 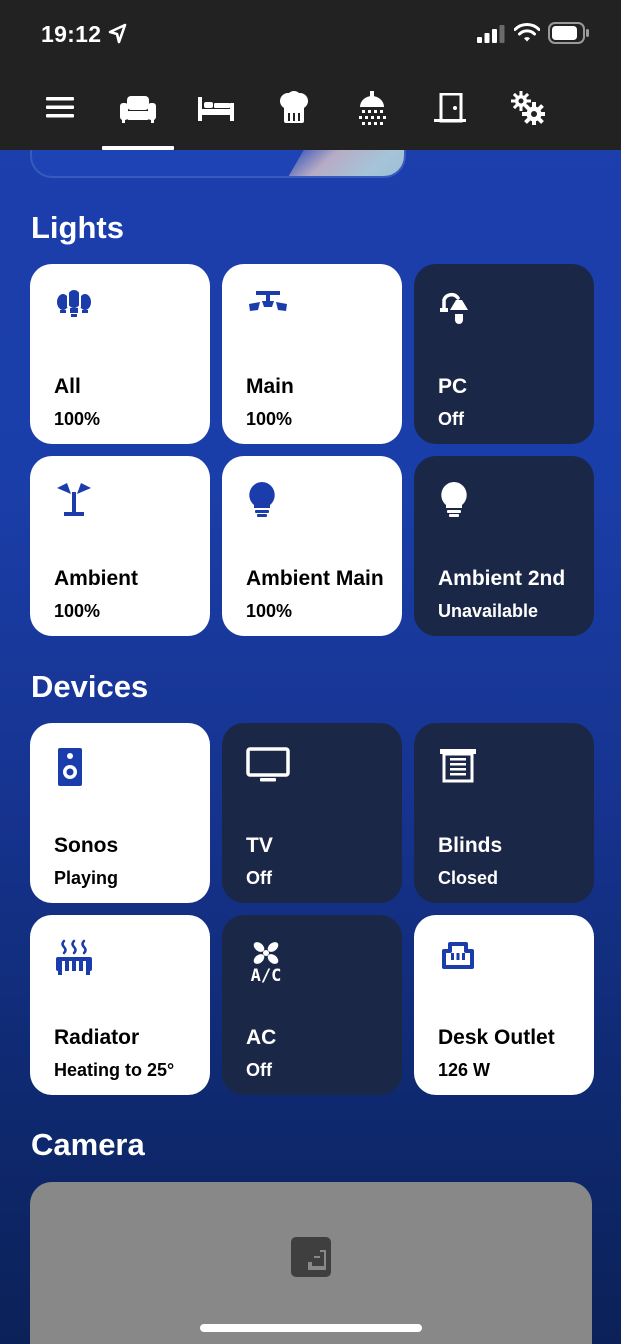 I want to click on active-tab-indicator, so click(x=138, y=148).